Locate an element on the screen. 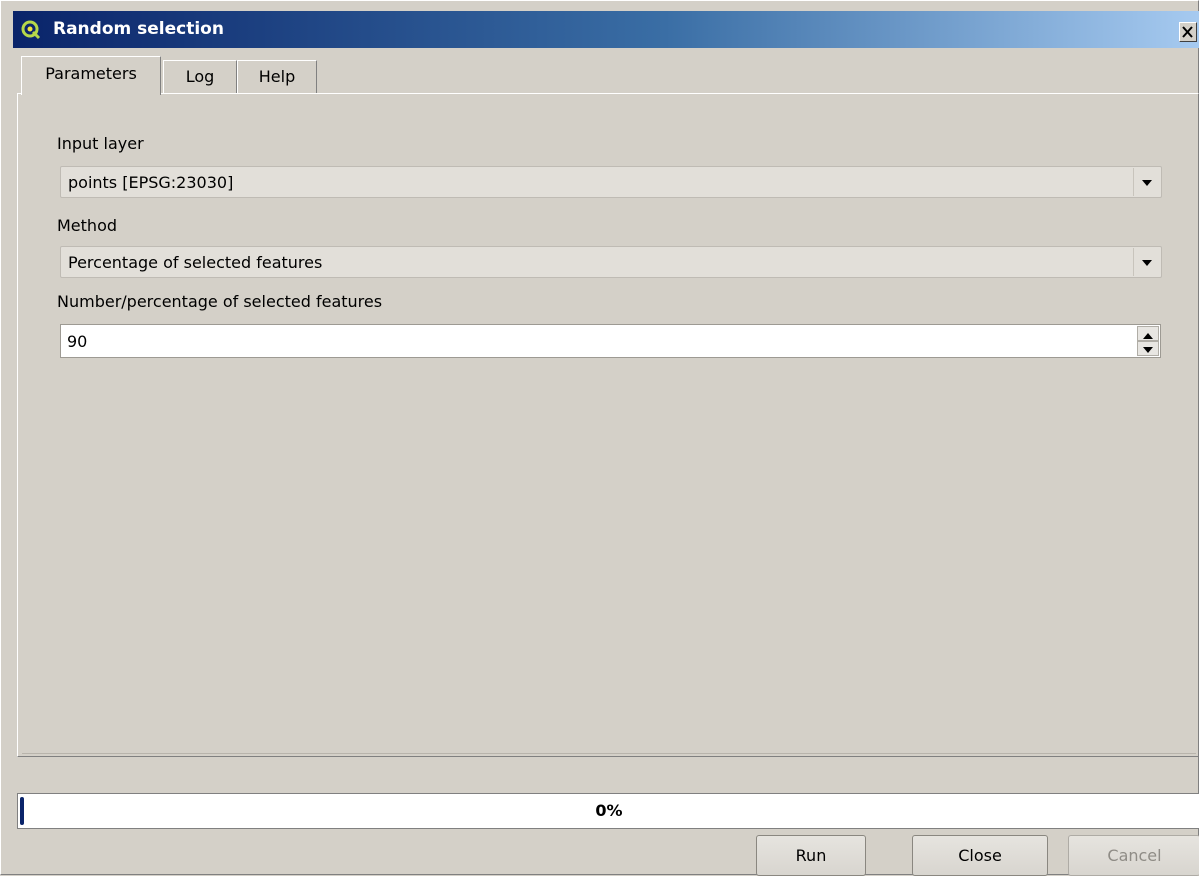 This screenshot has height=876, width=1199. number-label: Number/percentage of selected features is located at coordinates (220, 301).